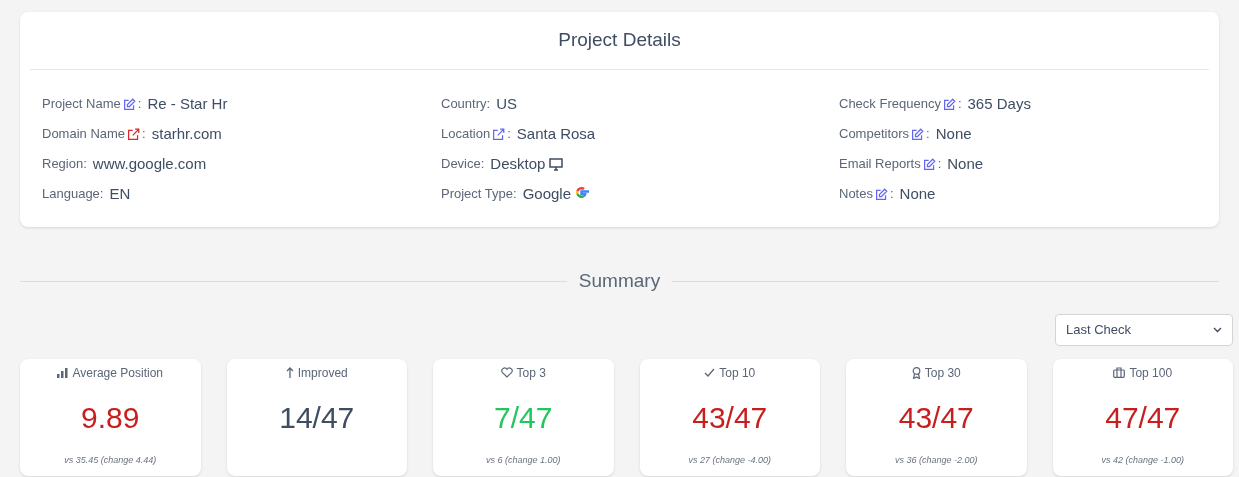 Image resolution: width=1239 pixels, height=477 pixels. I want to click on stat-comparison: vs 36 (change -2.00), so click(936, 460).